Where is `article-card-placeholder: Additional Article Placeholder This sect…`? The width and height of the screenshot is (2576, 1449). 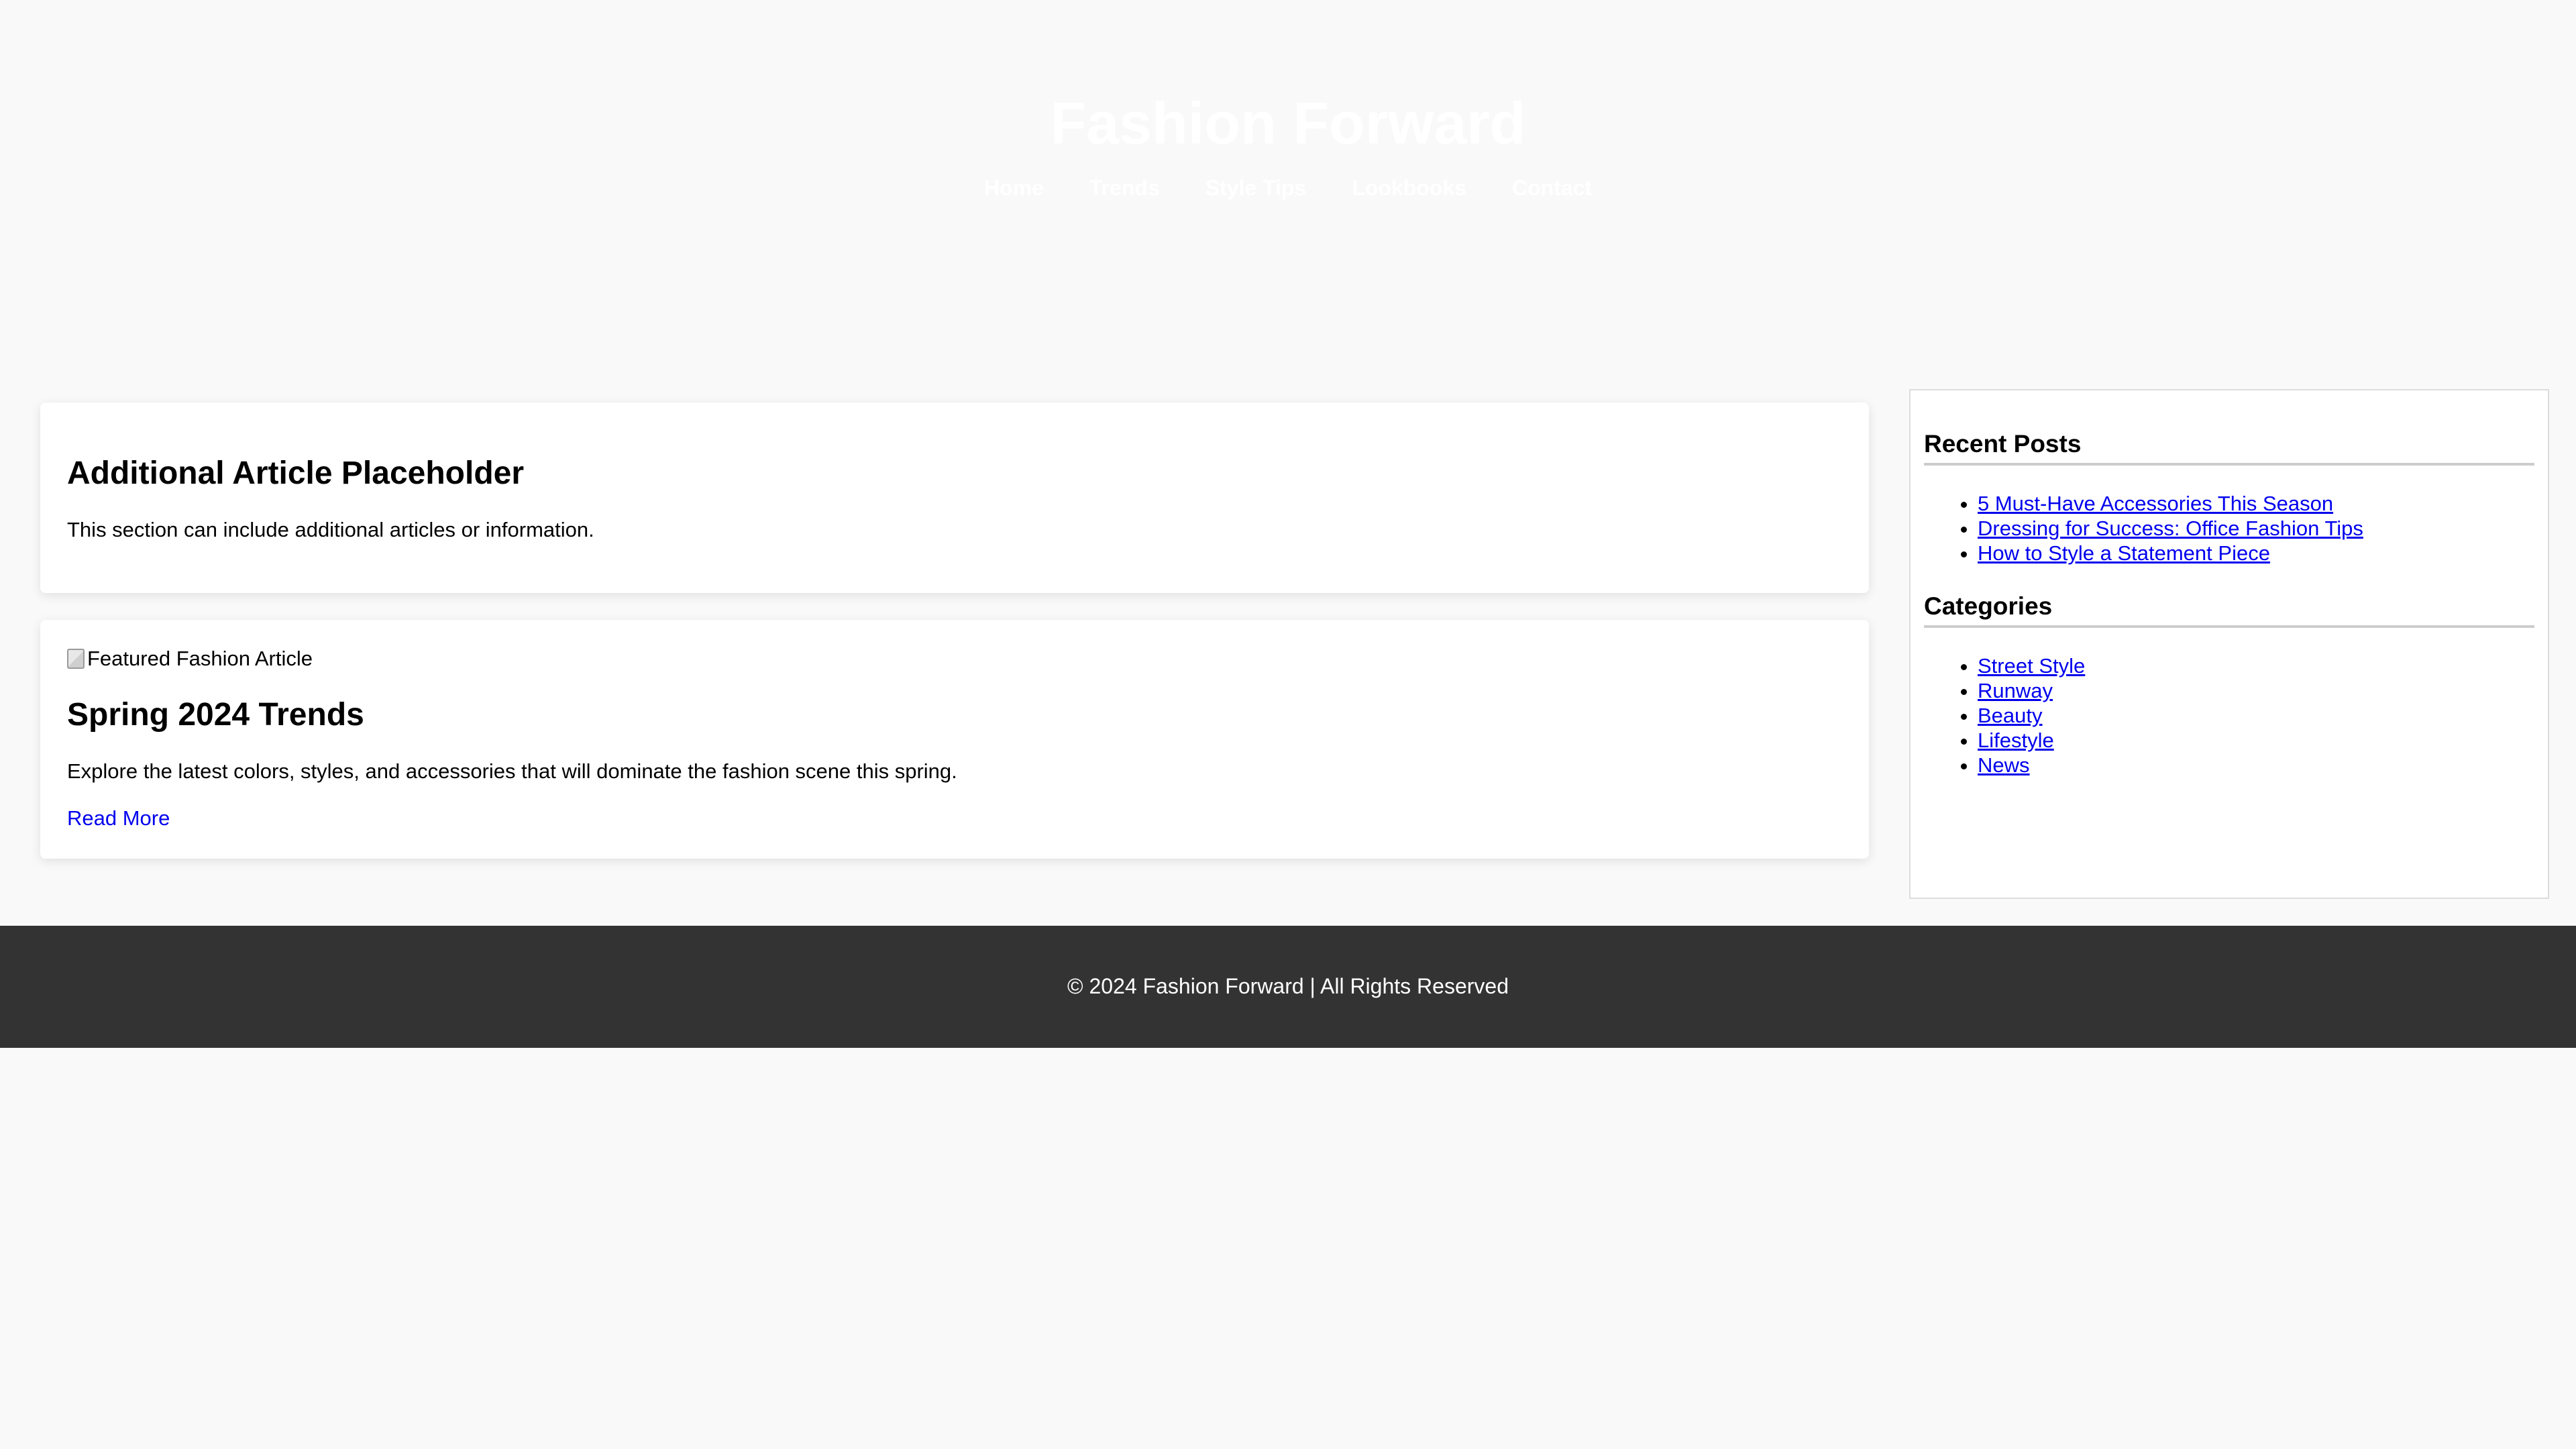 article-card-placeholder: Additional Article Placeholder This sect… is located at coordinates (954, 497).